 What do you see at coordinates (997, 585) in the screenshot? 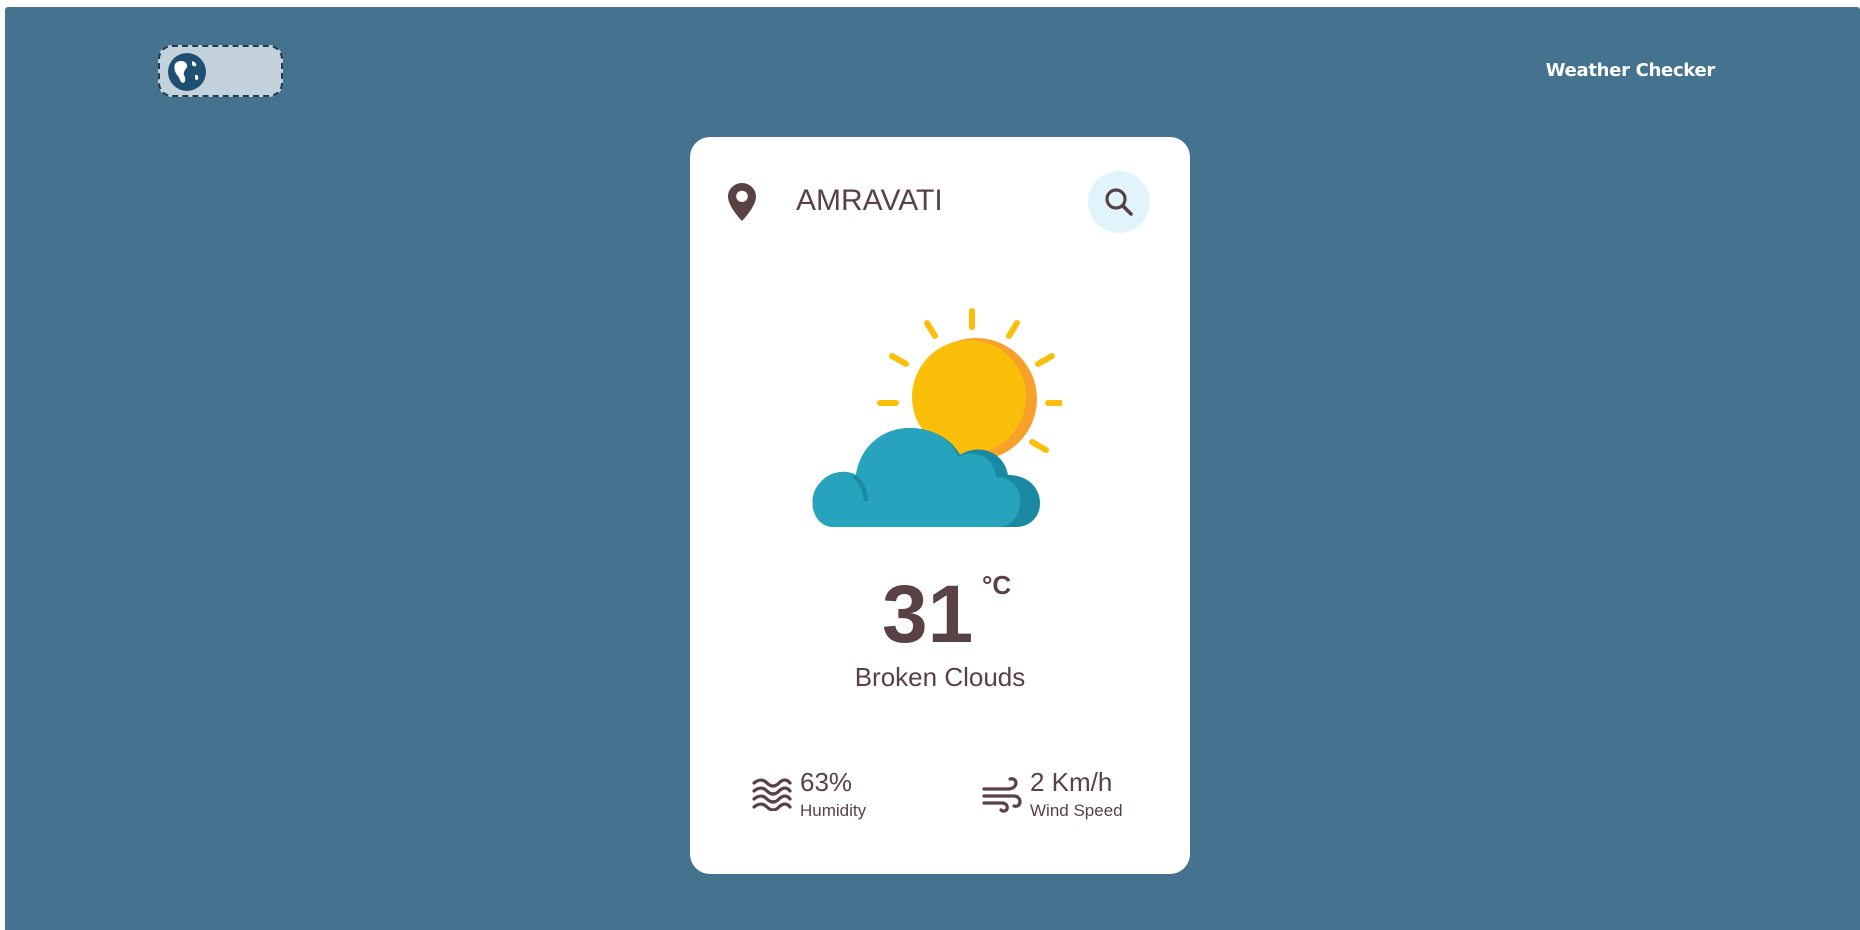
I see `temperature-unit: °C` at bounding box center [997, 585].